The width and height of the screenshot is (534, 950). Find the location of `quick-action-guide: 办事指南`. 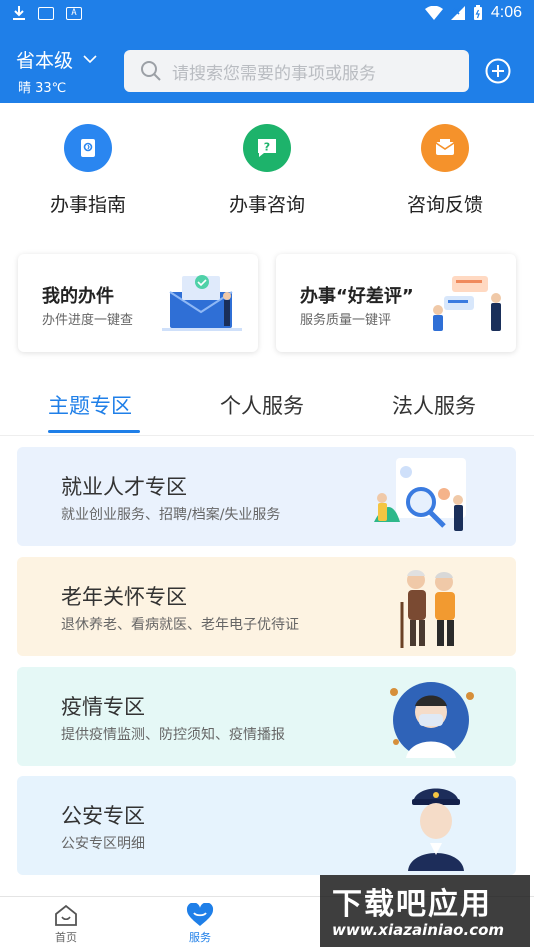

quick-action-guide: 办事指南 is located at coordinates (88, 168).